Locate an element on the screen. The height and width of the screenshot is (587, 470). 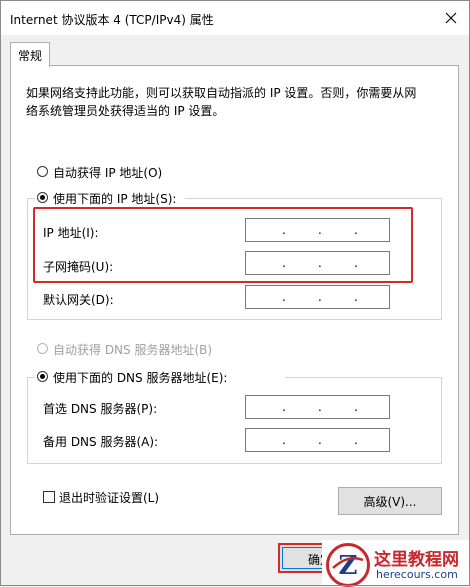
tab-general: 常规 is located at coordinates (30, 54).